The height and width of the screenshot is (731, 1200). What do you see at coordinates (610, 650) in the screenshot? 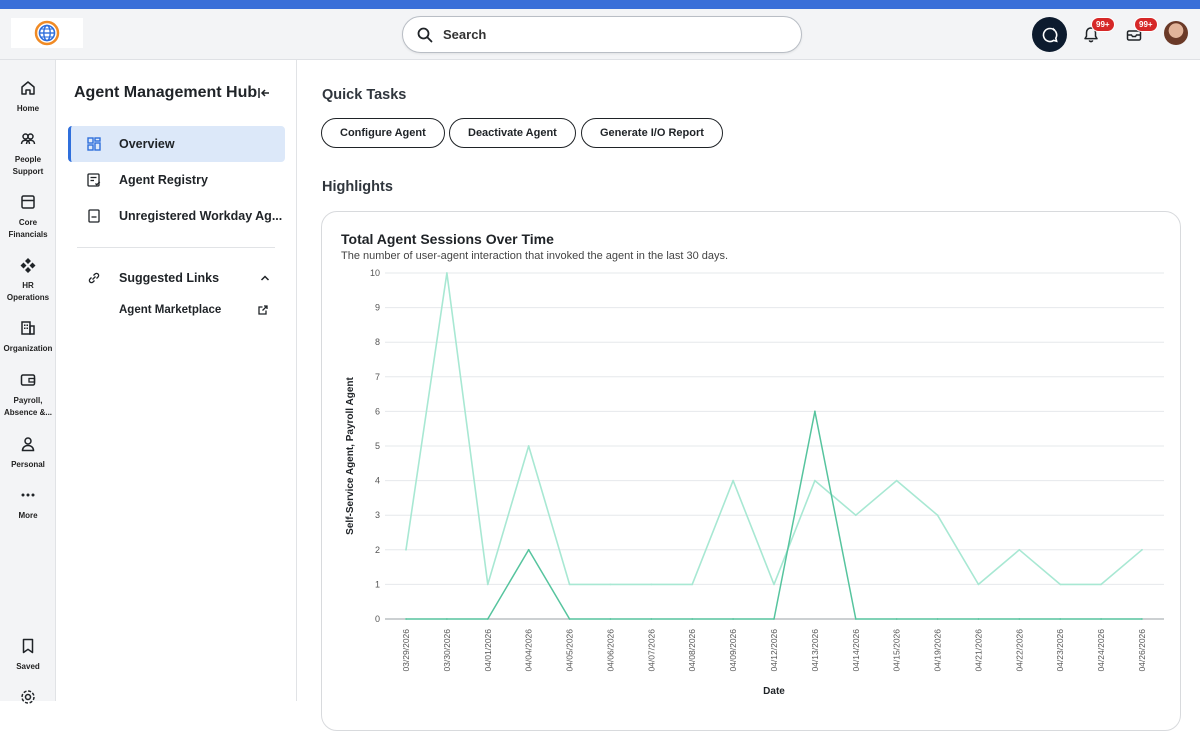
I see `x-tick-label: 04/06/2026` at bounding box center [610, 650].